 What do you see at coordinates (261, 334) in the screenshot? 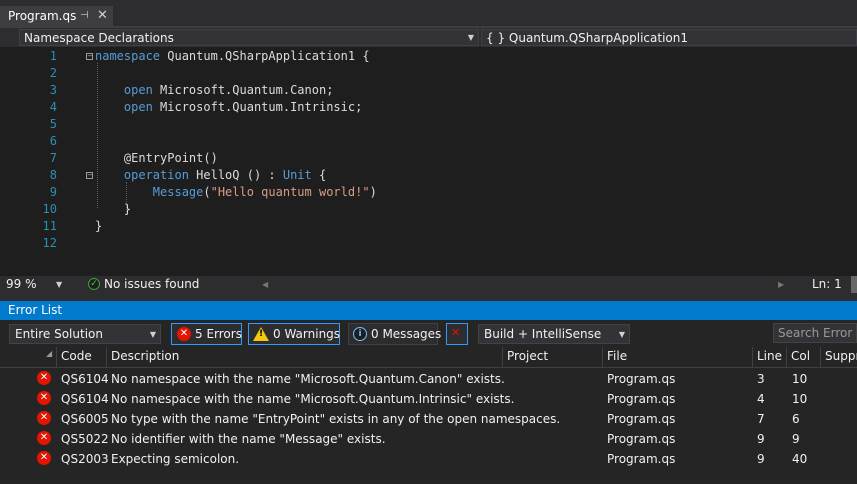
I see `warning-icon: !` at bounding box center [261, 334].